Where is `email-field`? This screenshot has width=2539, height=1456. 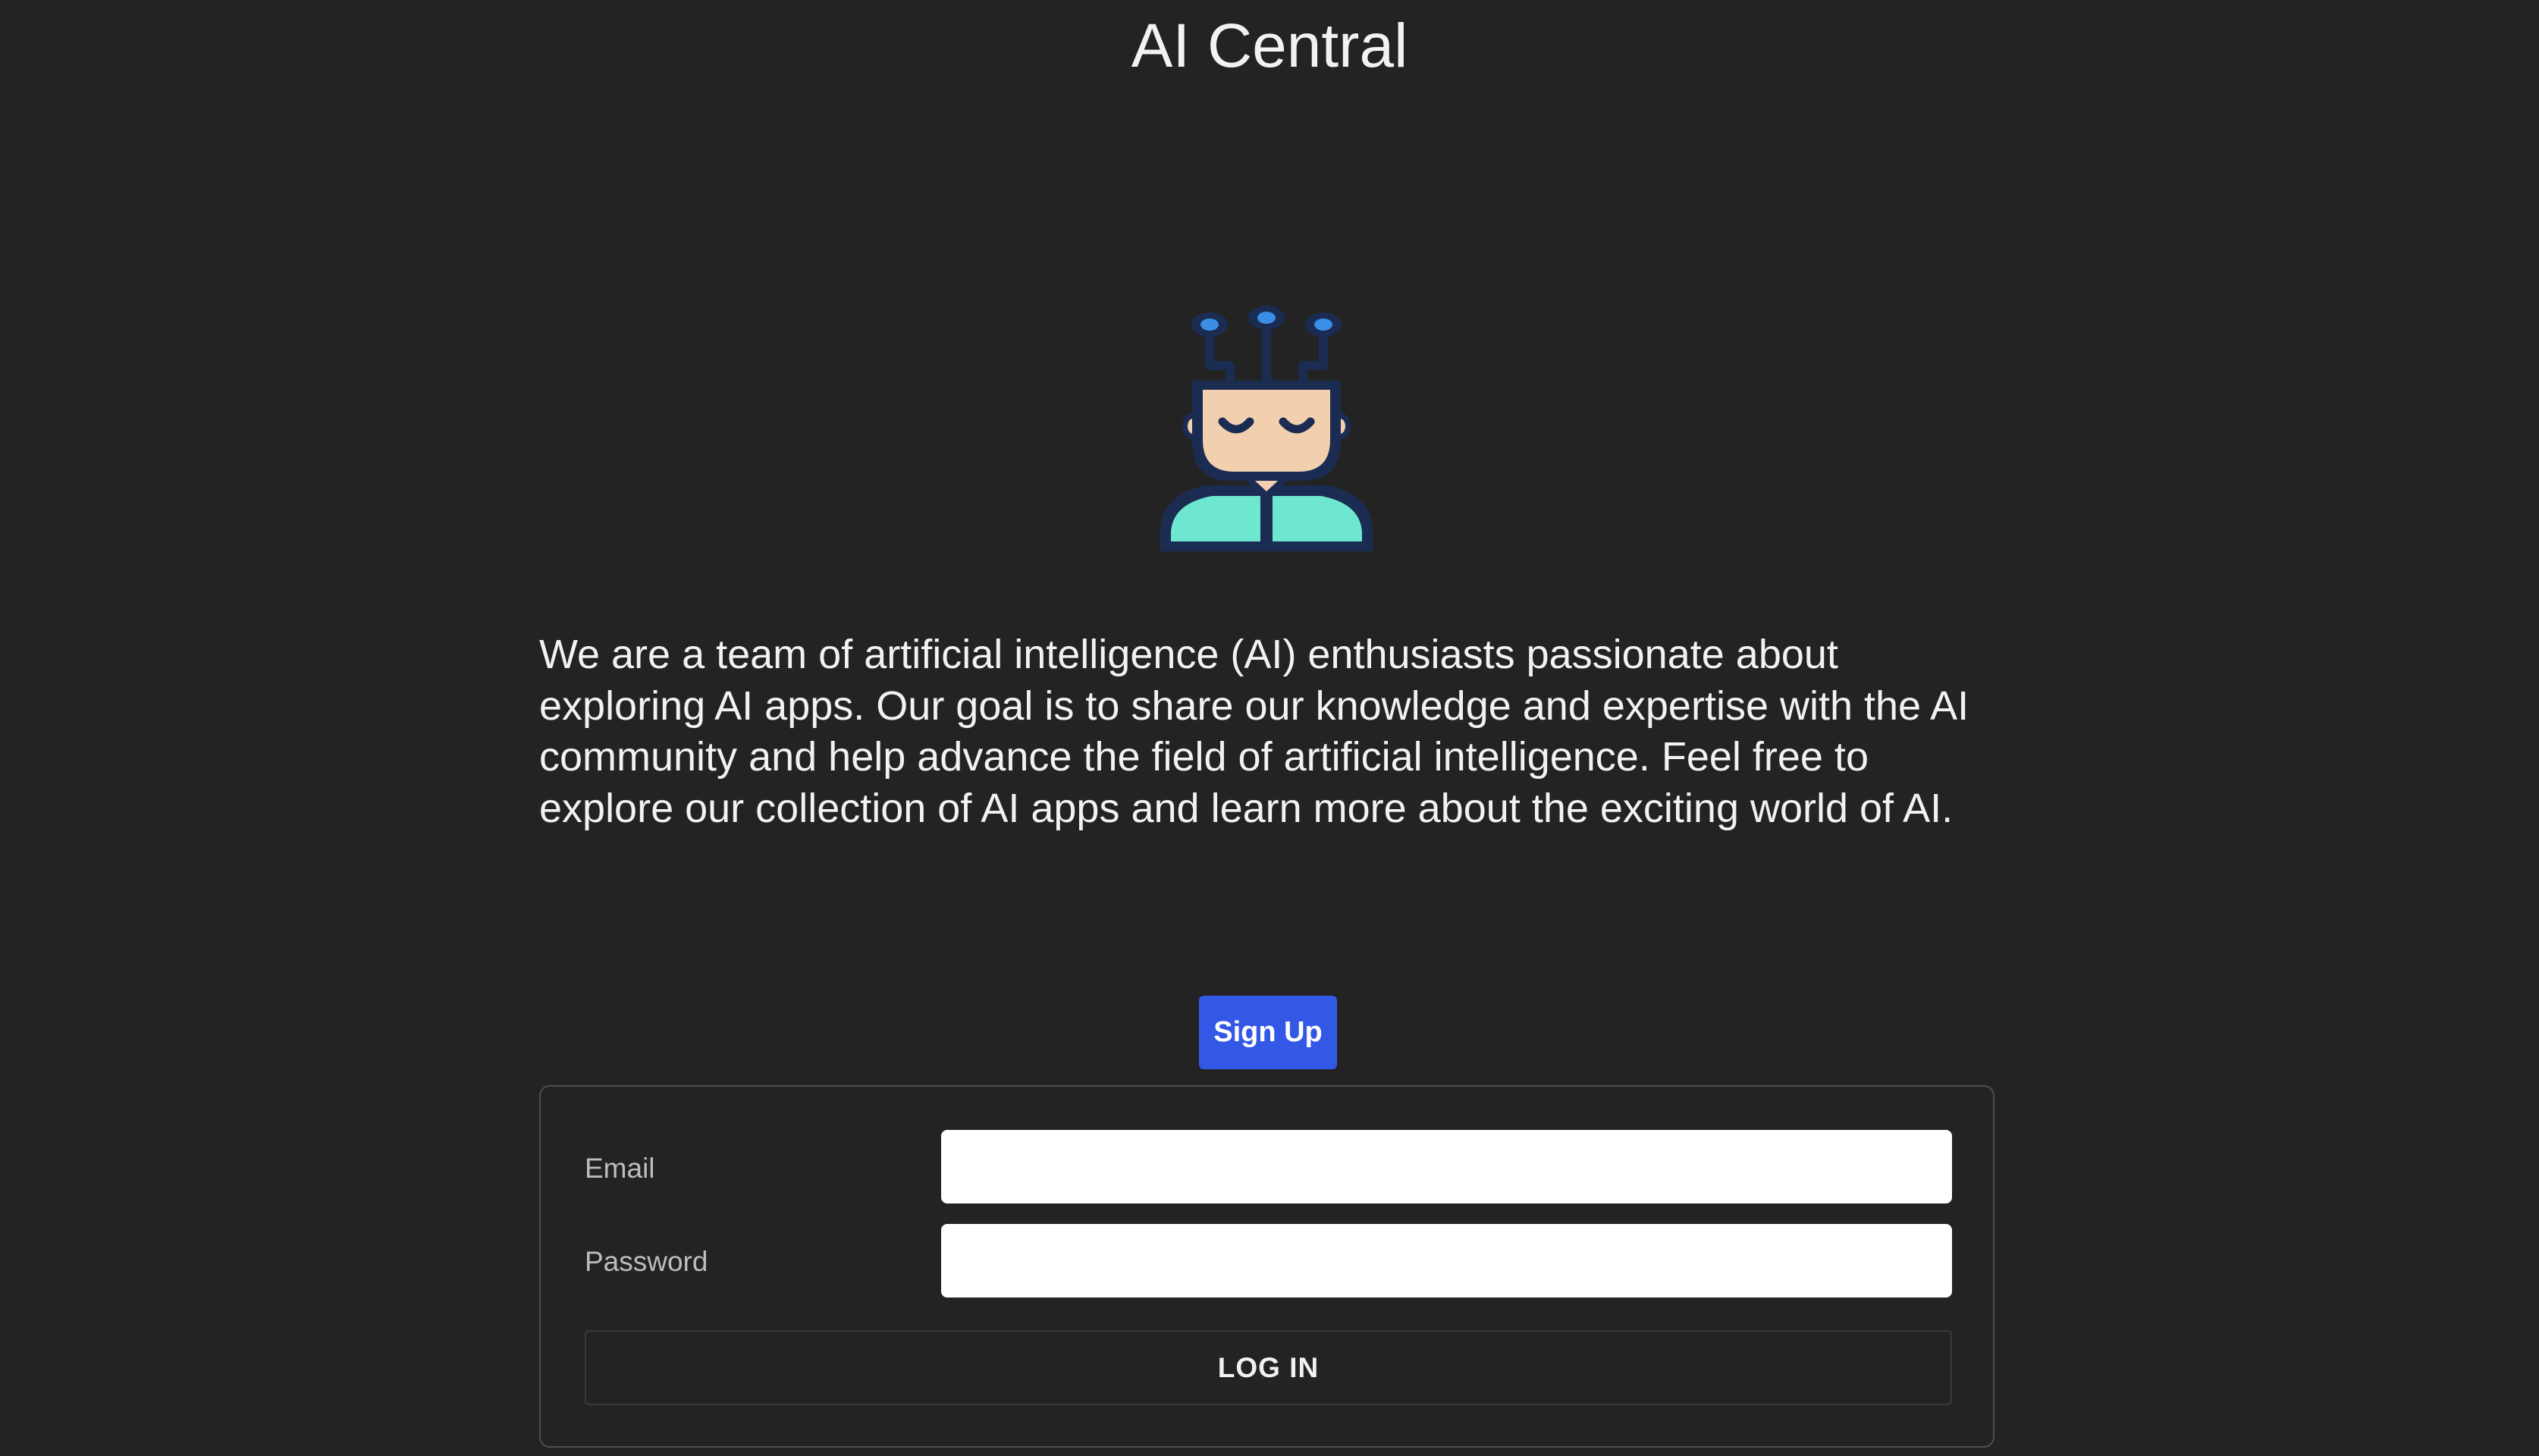 email-field is located at coordinates (1446, 1166).